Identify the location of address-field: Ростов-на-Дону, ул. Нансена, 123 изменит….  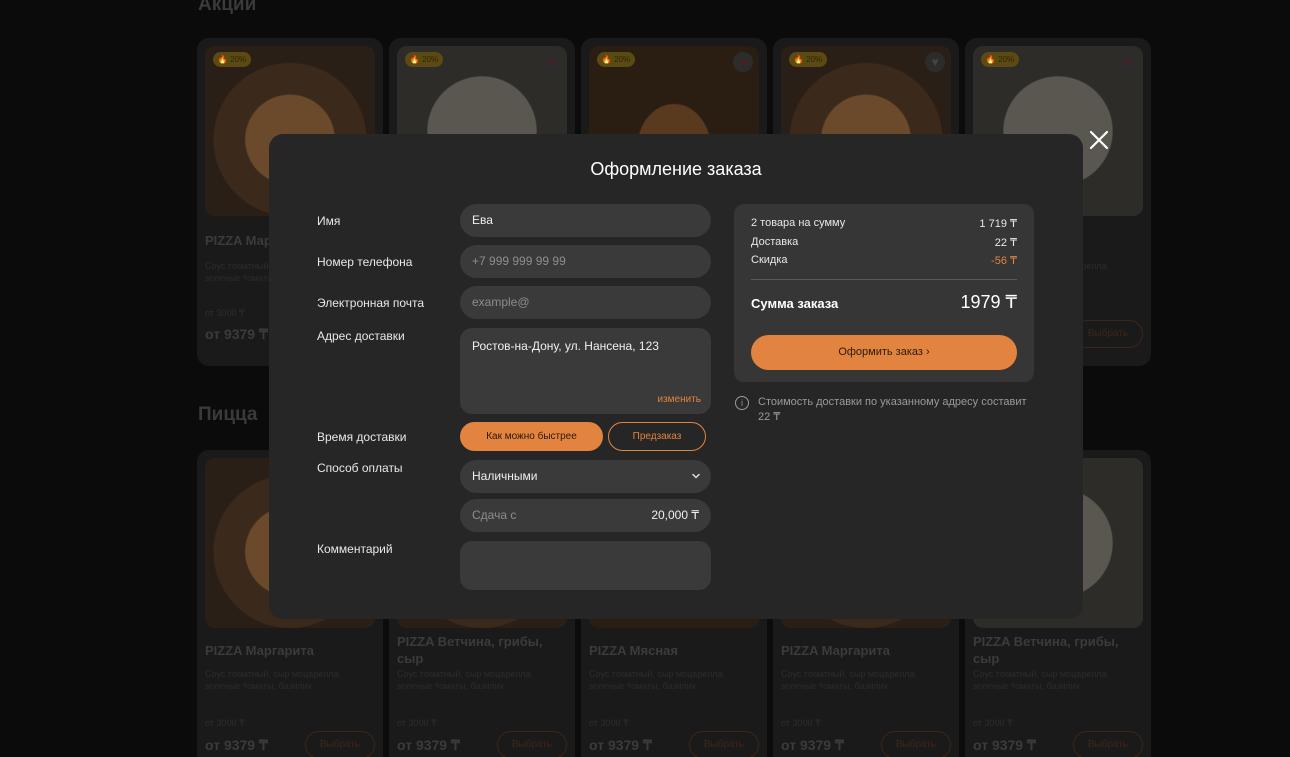
(585, 371).